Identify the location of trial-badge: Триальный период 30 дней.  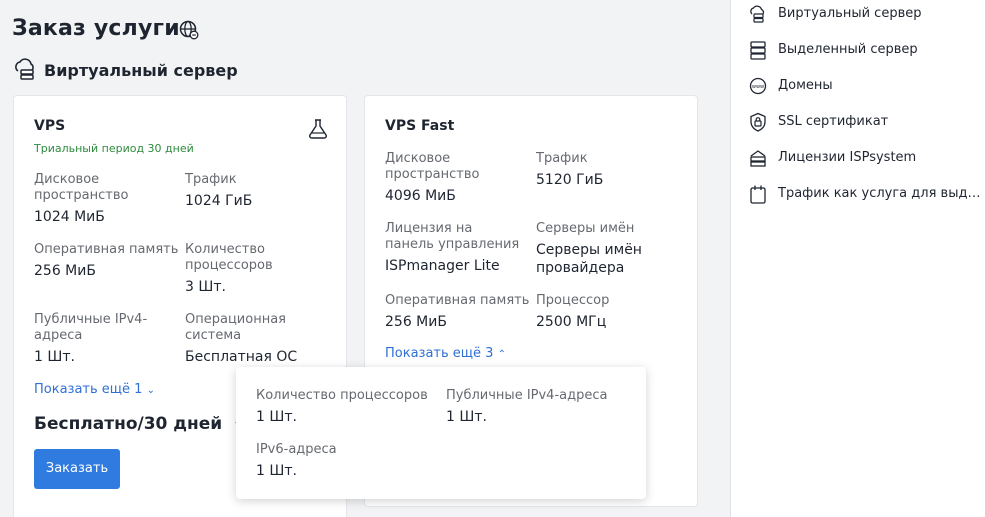
(114, 148).